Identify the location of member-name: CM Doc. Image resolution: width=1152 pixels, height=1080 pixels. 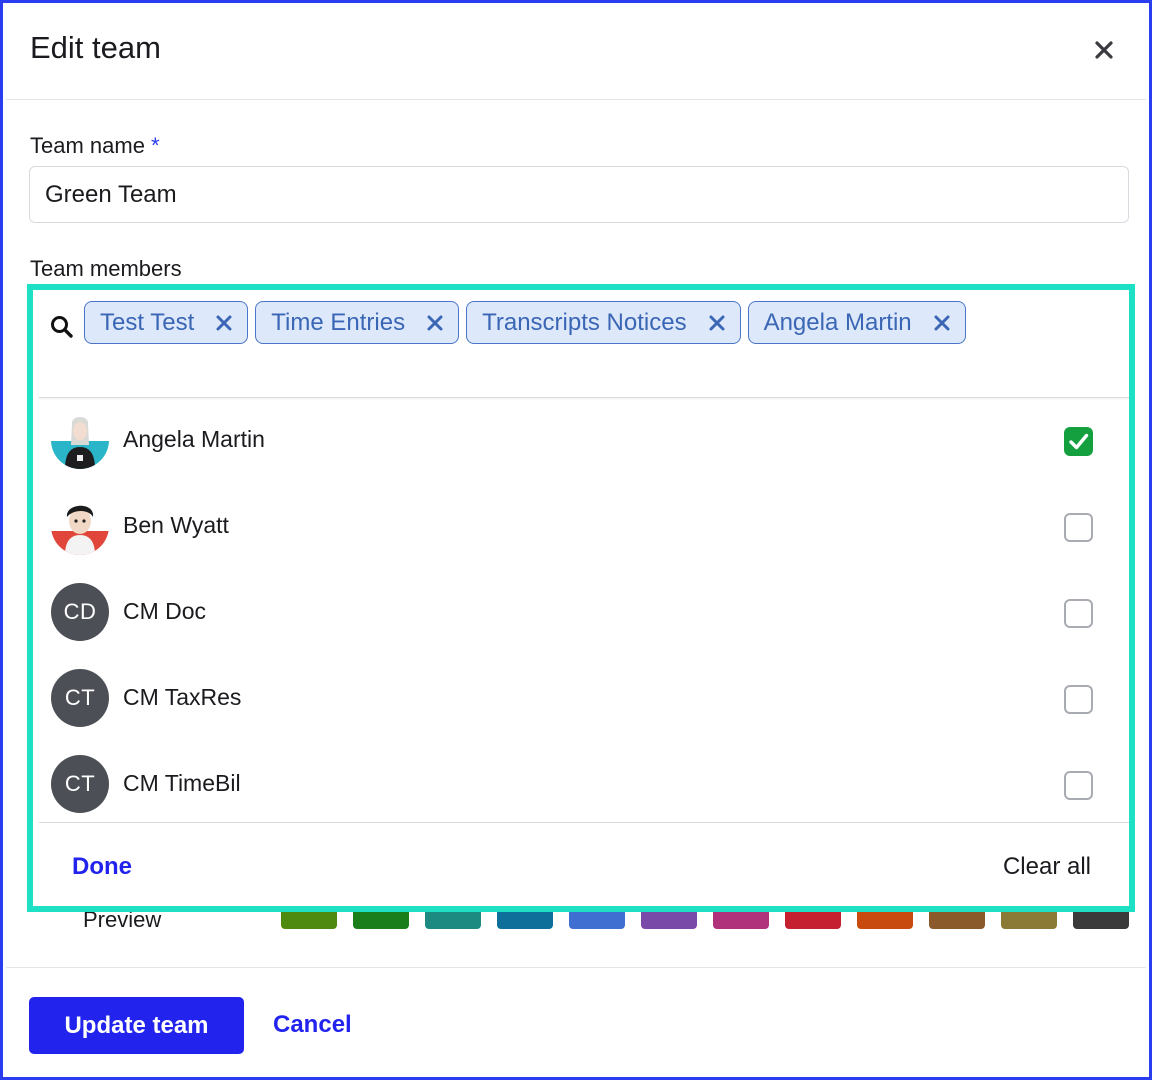
(165, 611).